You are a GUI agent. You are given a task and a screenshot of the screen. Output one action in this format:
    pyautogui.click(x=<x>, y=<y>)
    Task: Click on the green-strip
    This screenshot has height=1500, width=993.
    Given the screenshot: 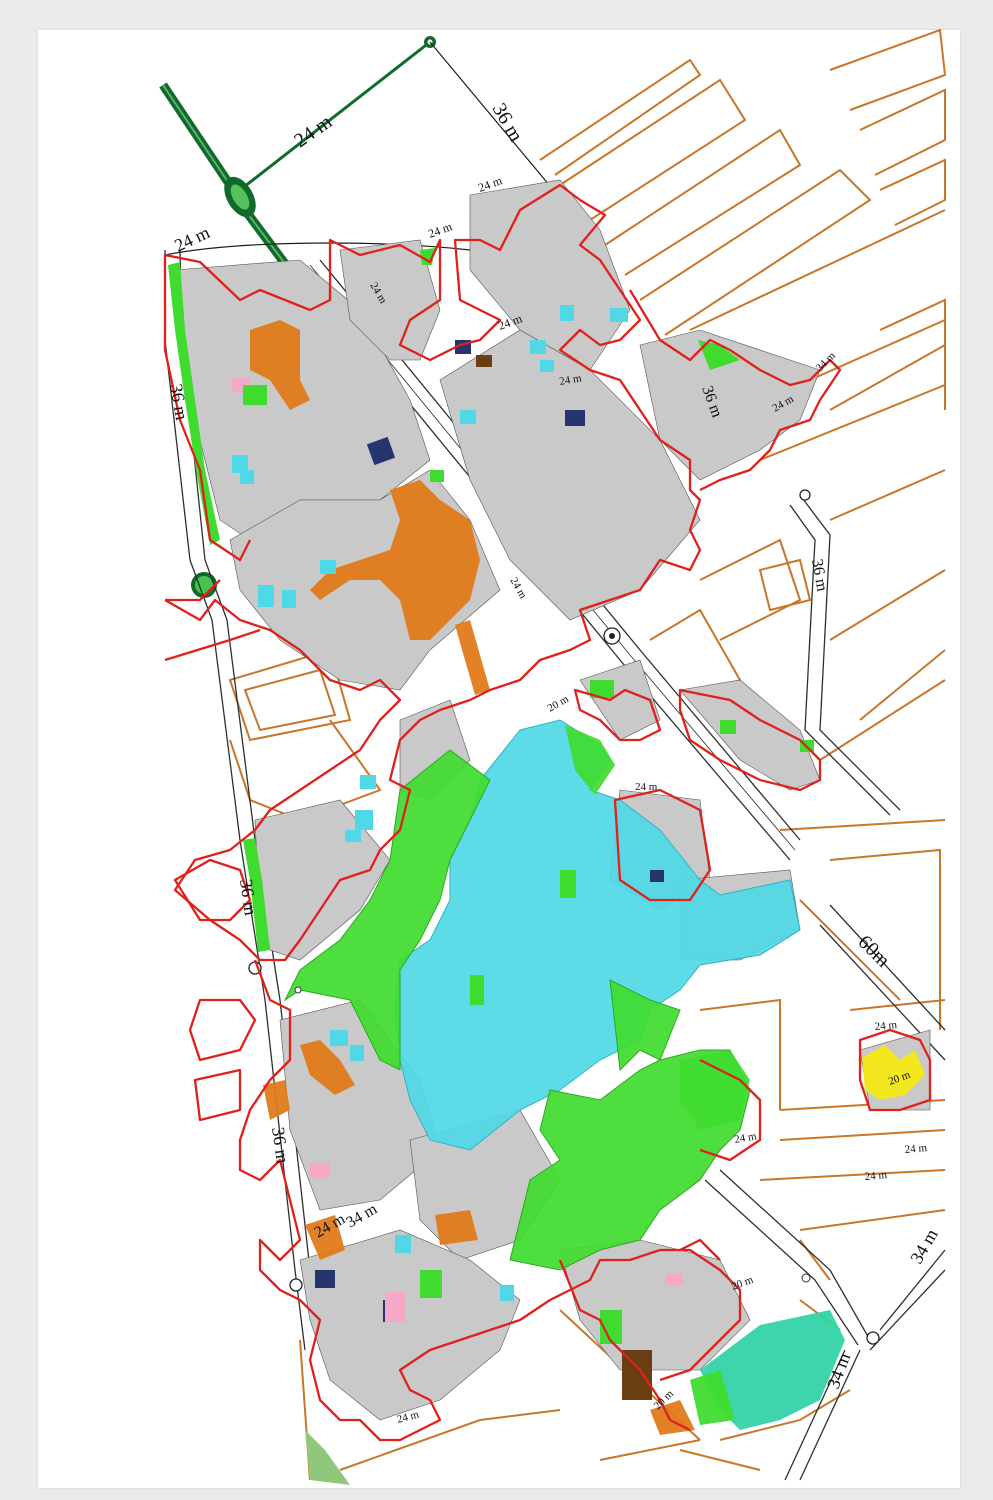 What is the action you would take?
    pyautogui.click(x=327, y=1457)
    